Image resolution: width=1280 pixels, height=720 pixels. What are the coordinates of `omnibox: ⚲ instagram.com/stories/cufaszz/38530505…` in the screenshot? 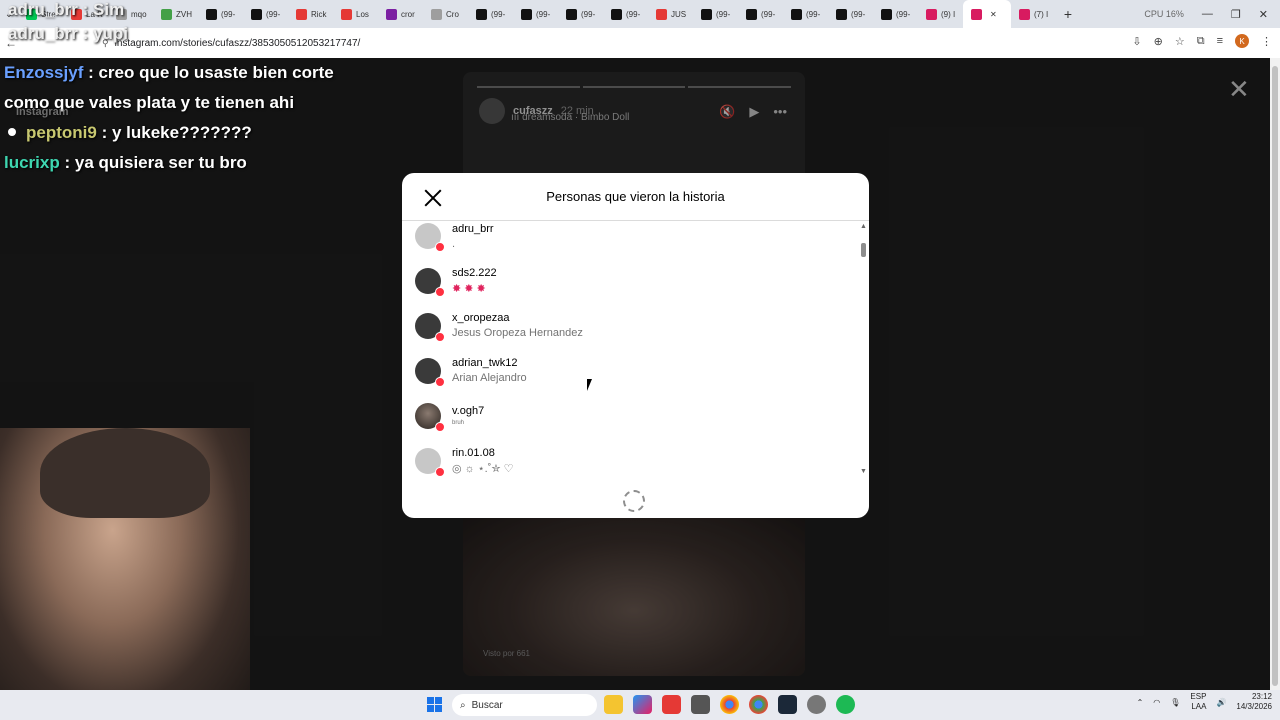 It's located at (602, 43).